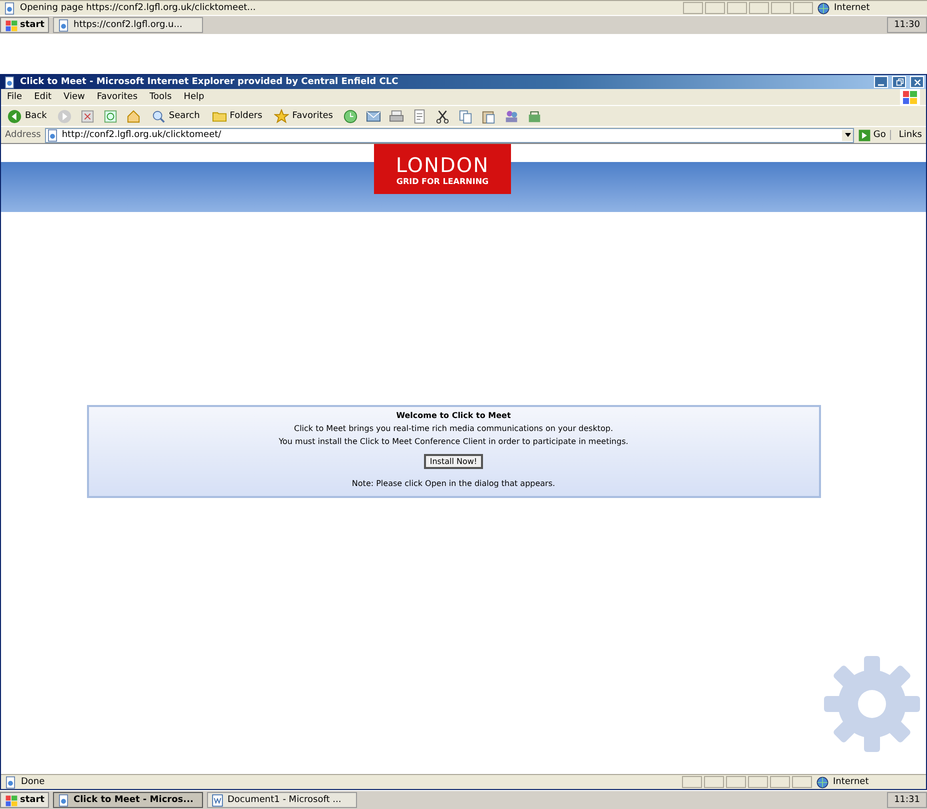 This screenshot has height=809, width=927. I want to click on restore-button, so click(899, 82).